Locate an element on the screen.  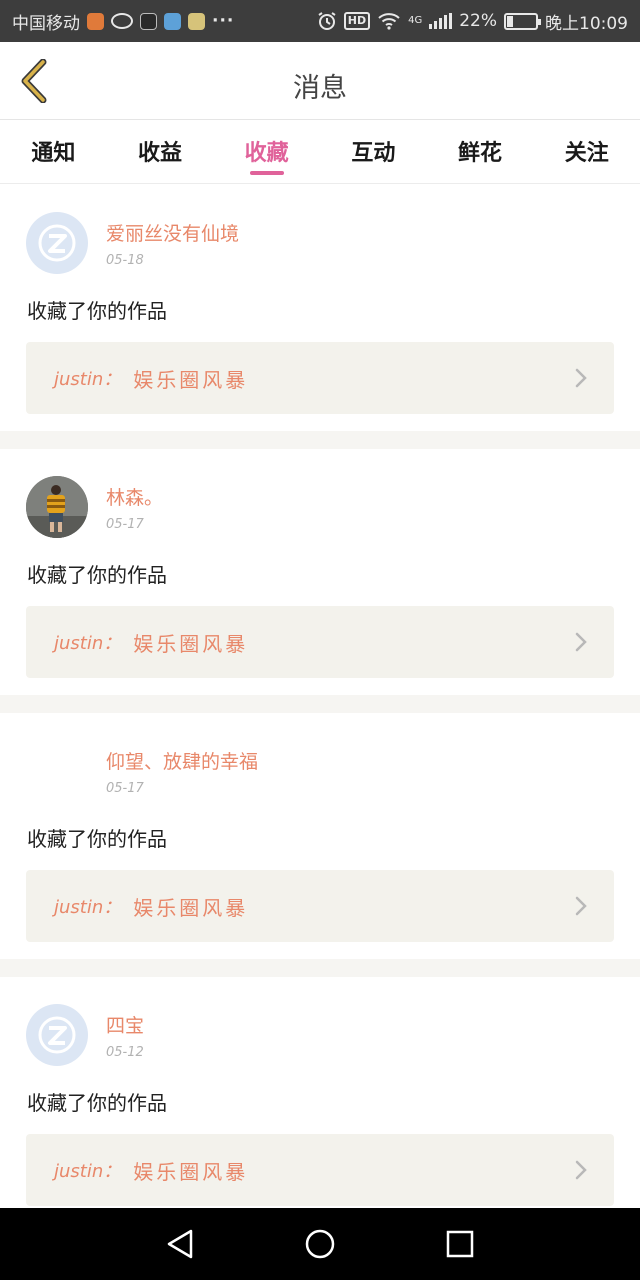
status-right: HD 4G 22% 晚上10:09 is located at coordinates (472, 21).